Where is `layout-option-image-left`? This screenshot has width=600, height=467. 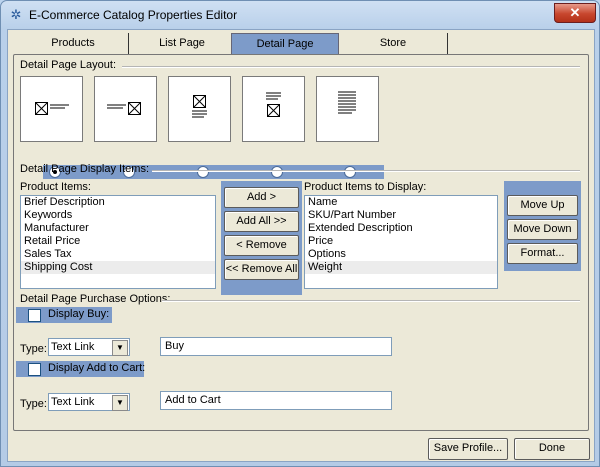
layout-option-image-left is located at coordinates (51, 109).